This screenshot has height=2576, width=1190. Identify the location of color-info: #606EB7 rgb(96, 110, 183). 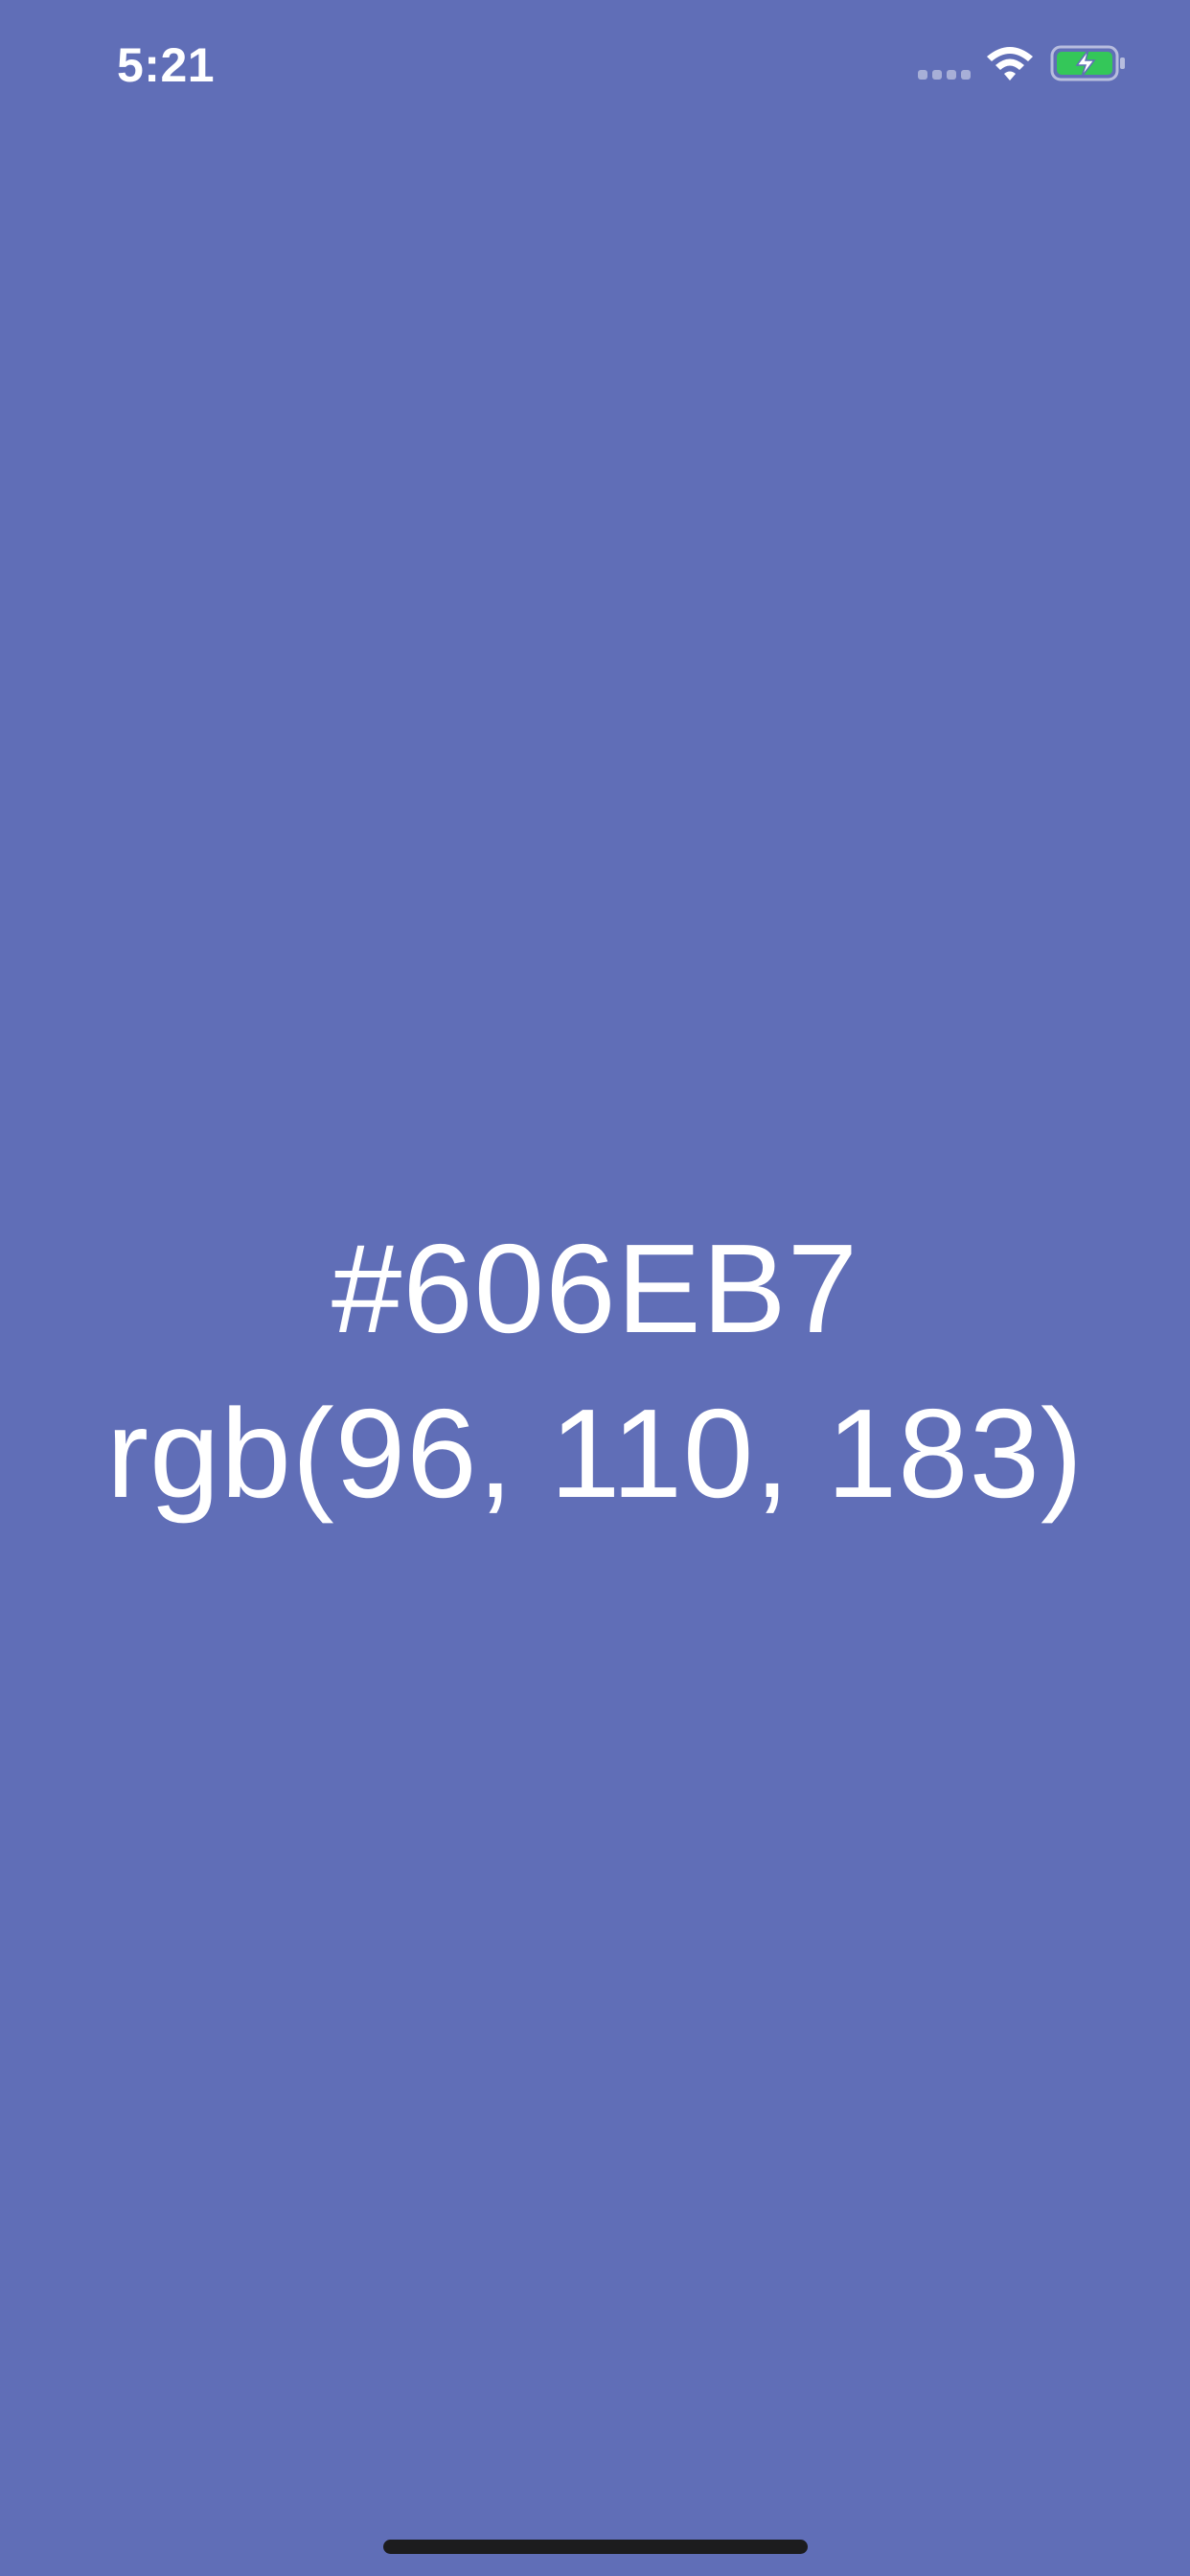
(595, 1371).